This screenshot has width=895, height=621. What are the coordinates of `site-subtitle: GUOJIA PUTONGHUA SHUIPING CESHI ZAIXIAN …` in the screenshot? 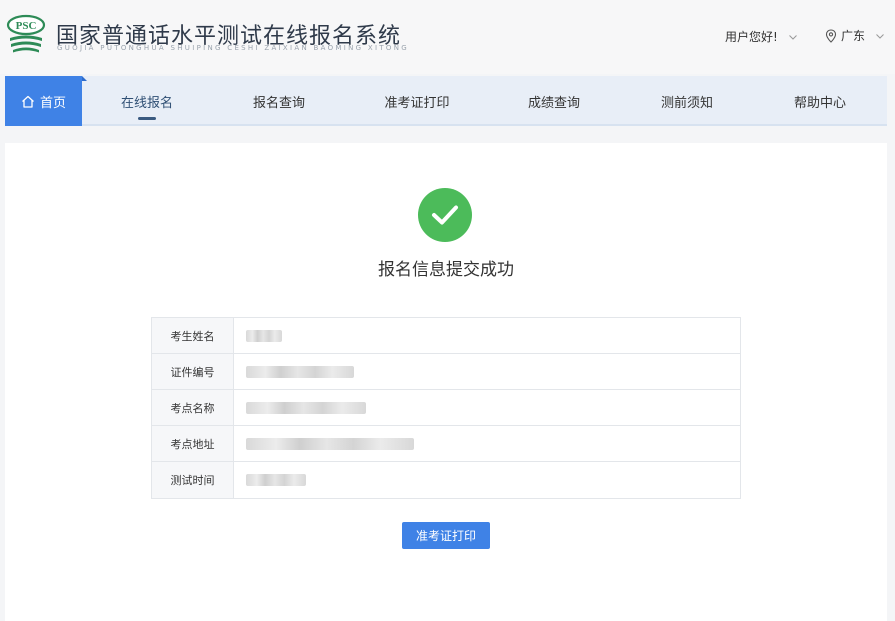 It's located at (233, 48).